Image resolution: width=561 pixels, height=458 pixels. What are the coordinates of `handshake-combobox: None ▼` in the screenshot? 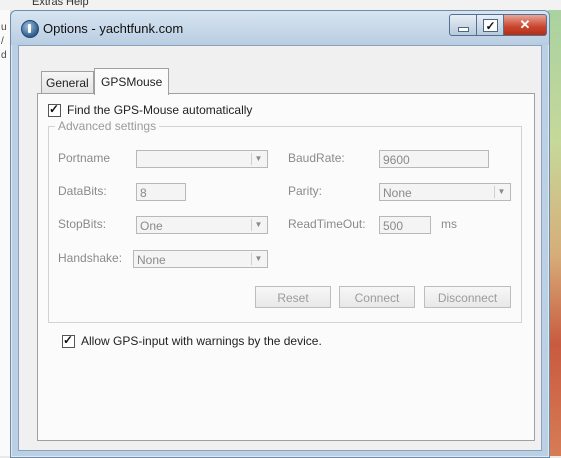 It's located at (200, 259).